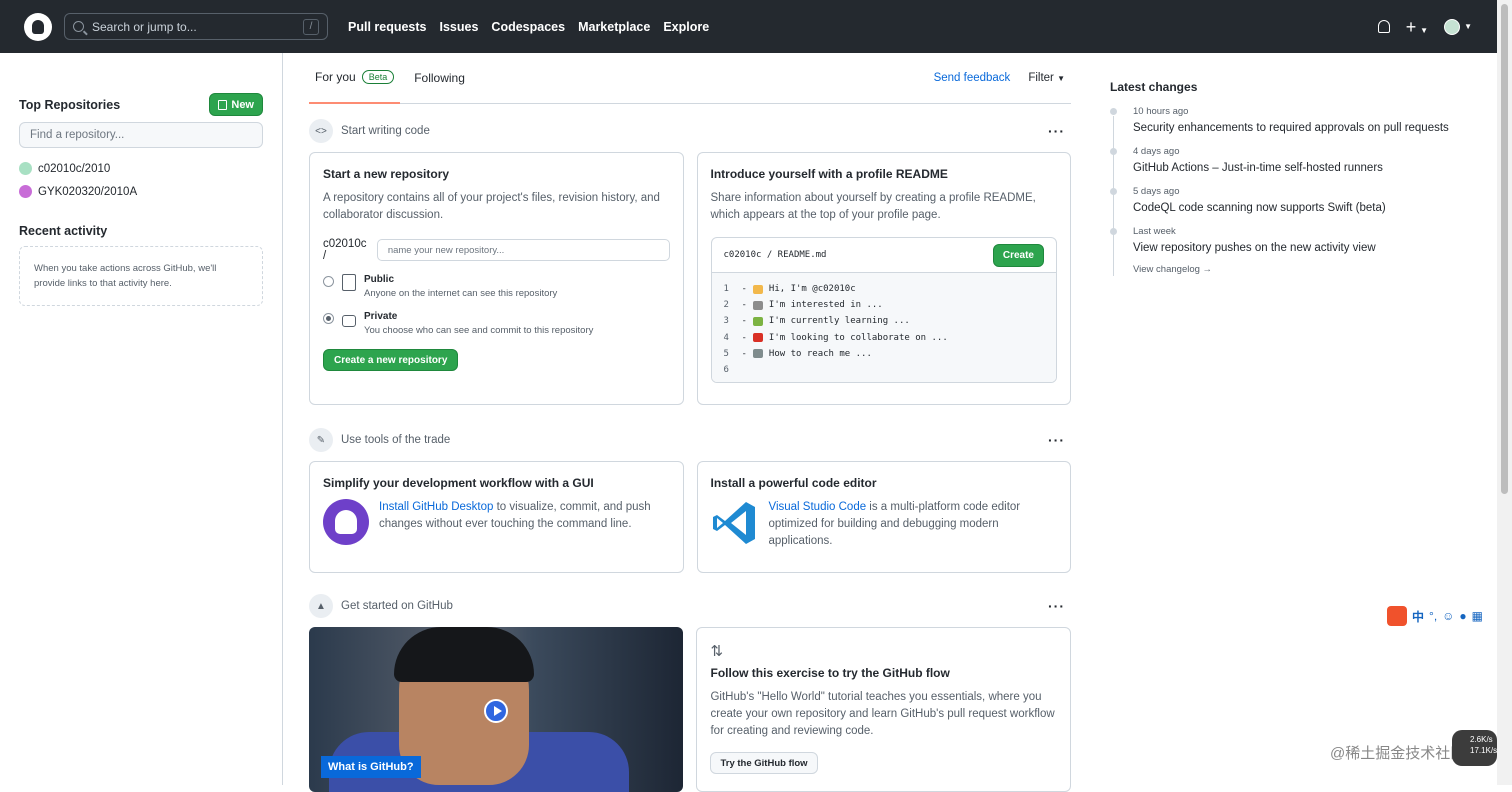 The height and width of the screenshot is (792, 1512). What do you see at coordinates (717, 651) in the screenshot?
I see `git-pull-request-icon: ⇅` at bounding box center [717, 651].